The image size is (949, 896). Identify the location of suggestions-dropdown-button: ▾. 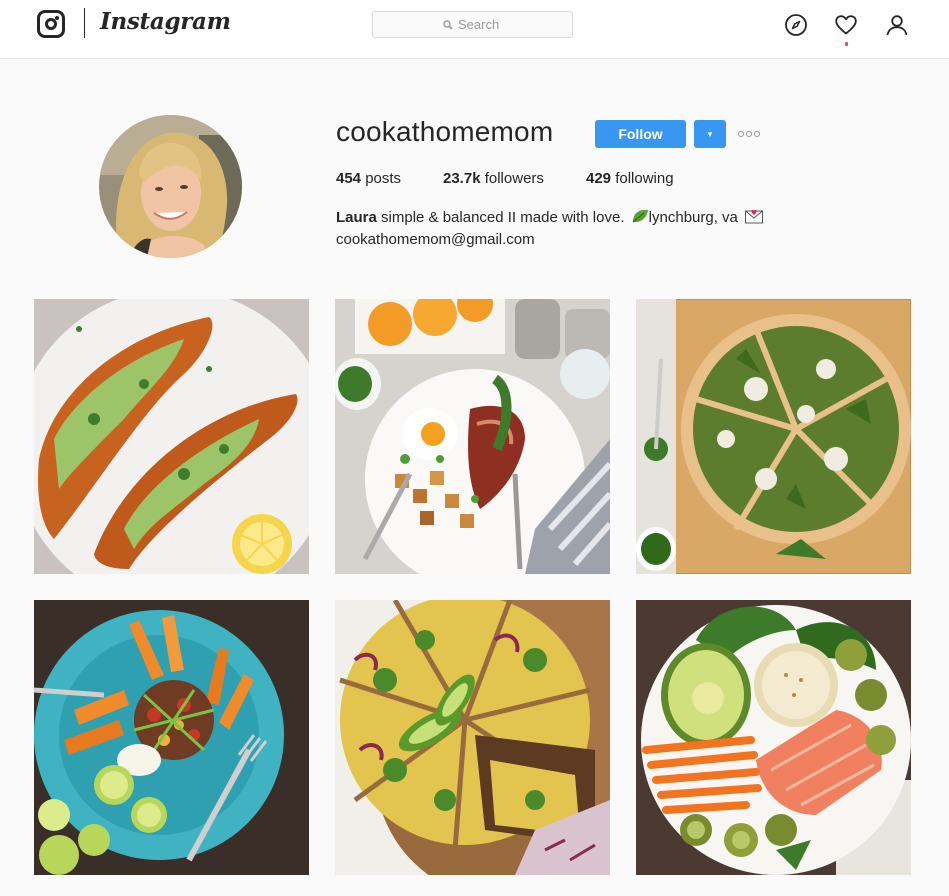
(710, 134).